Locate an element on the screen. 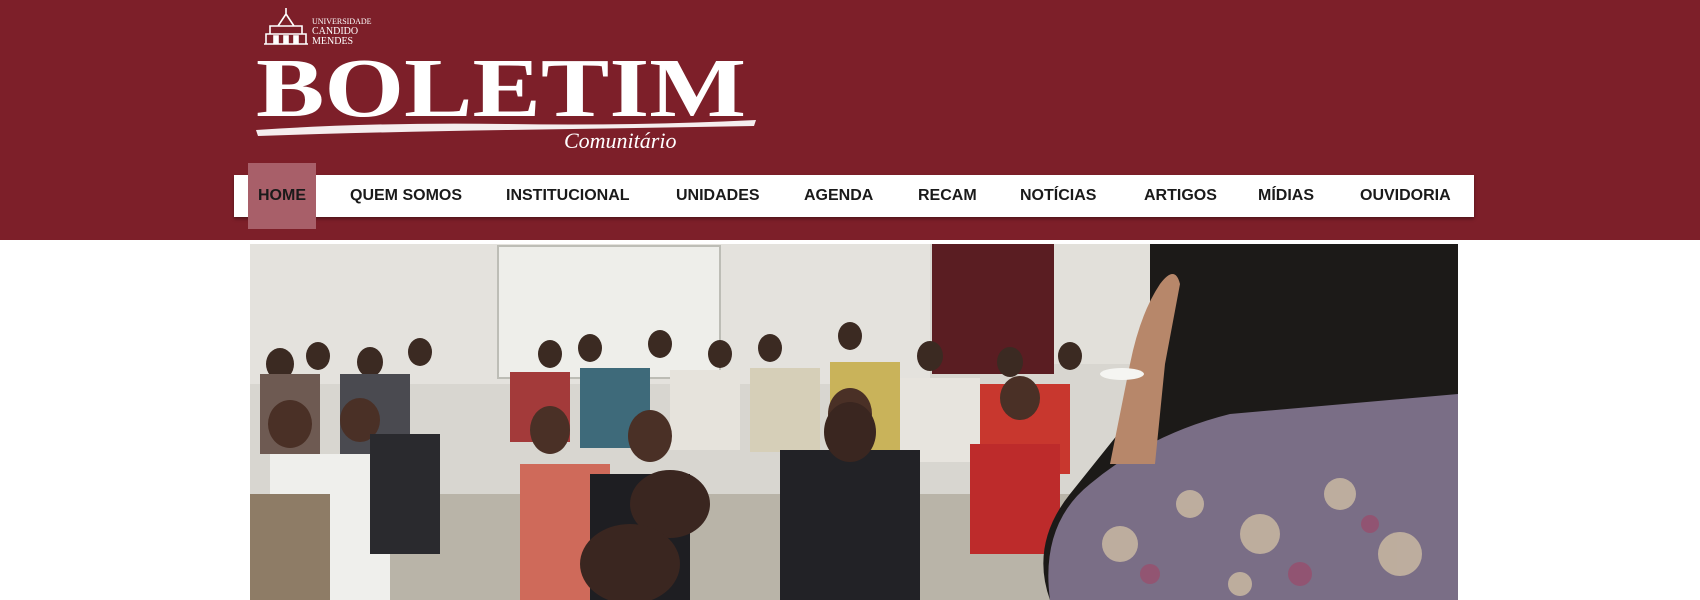  university-emblem-icon is located at coordinates (286, 26).